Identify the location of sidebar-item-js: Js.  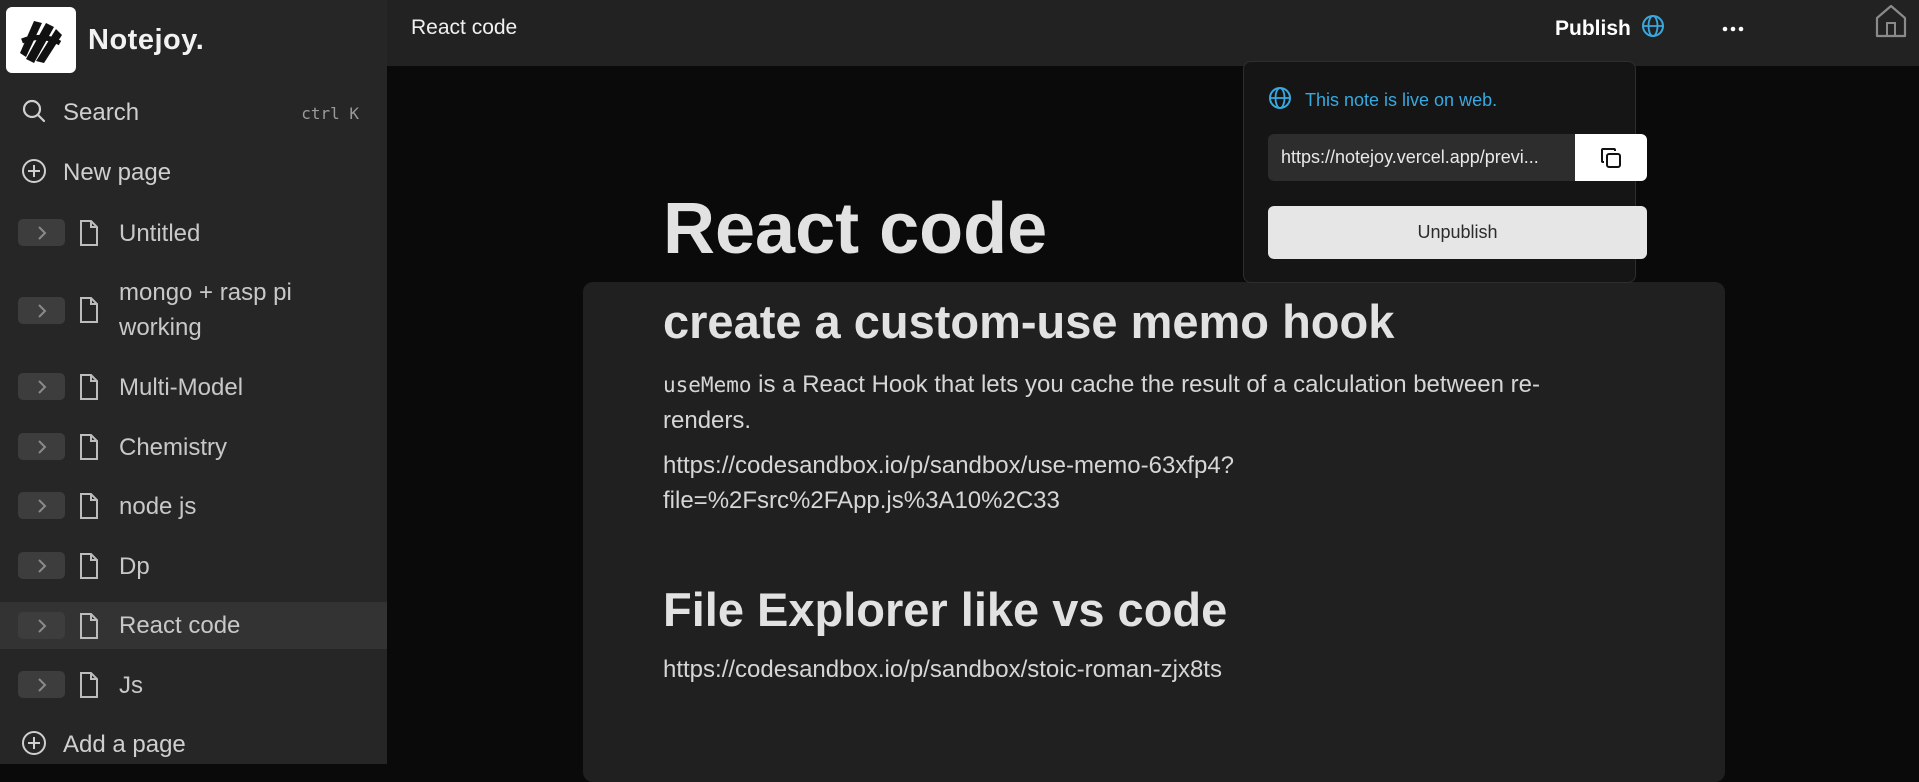
(193, 685).